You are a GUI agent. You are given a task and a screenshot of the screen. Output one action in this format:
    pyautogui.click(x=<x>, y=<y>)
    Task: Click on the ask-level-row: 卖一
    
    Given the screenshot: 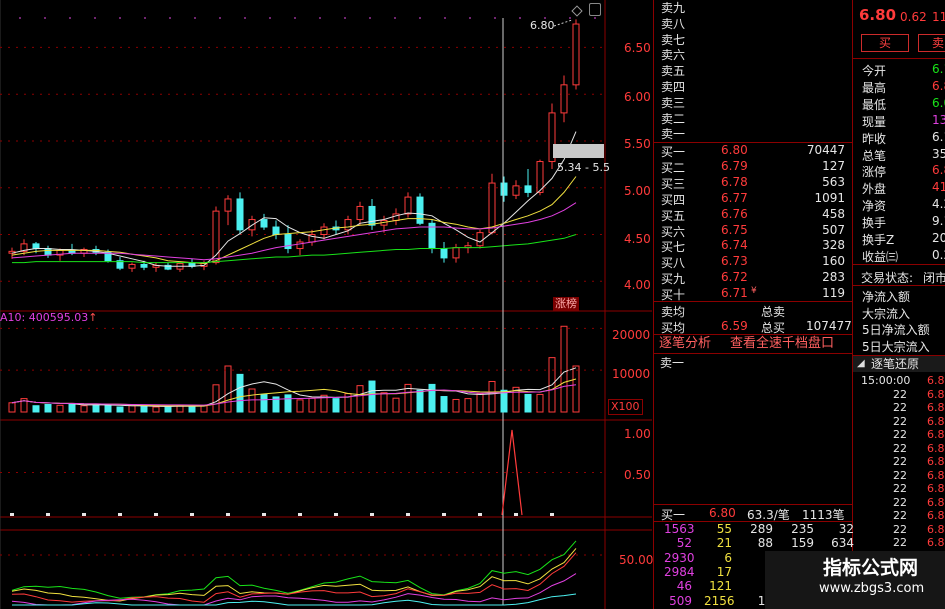 What is the action you would take?
    pyautogui.click(x=753, y=132)
    